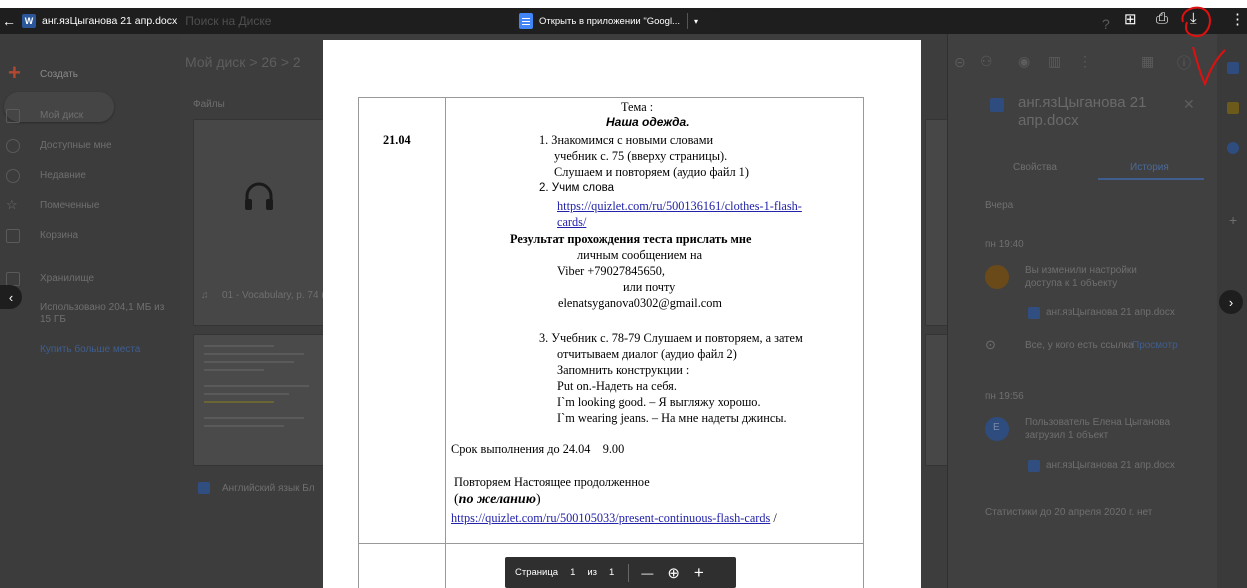 This screenshot has width=1247, height=588. I want to click on history-footer: Статистики до 20 апреля 2020 г. нет, so click(1069, 512).